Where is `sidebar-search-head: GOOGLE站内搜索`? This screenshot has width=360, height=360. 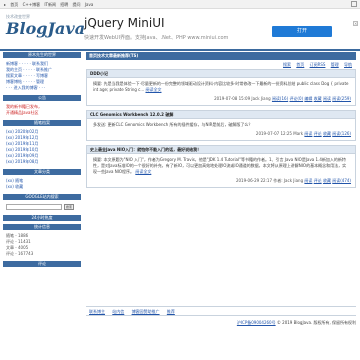 sidebar-search-head: GOOGLE站内搜索 is located at coordinates (42, 197).